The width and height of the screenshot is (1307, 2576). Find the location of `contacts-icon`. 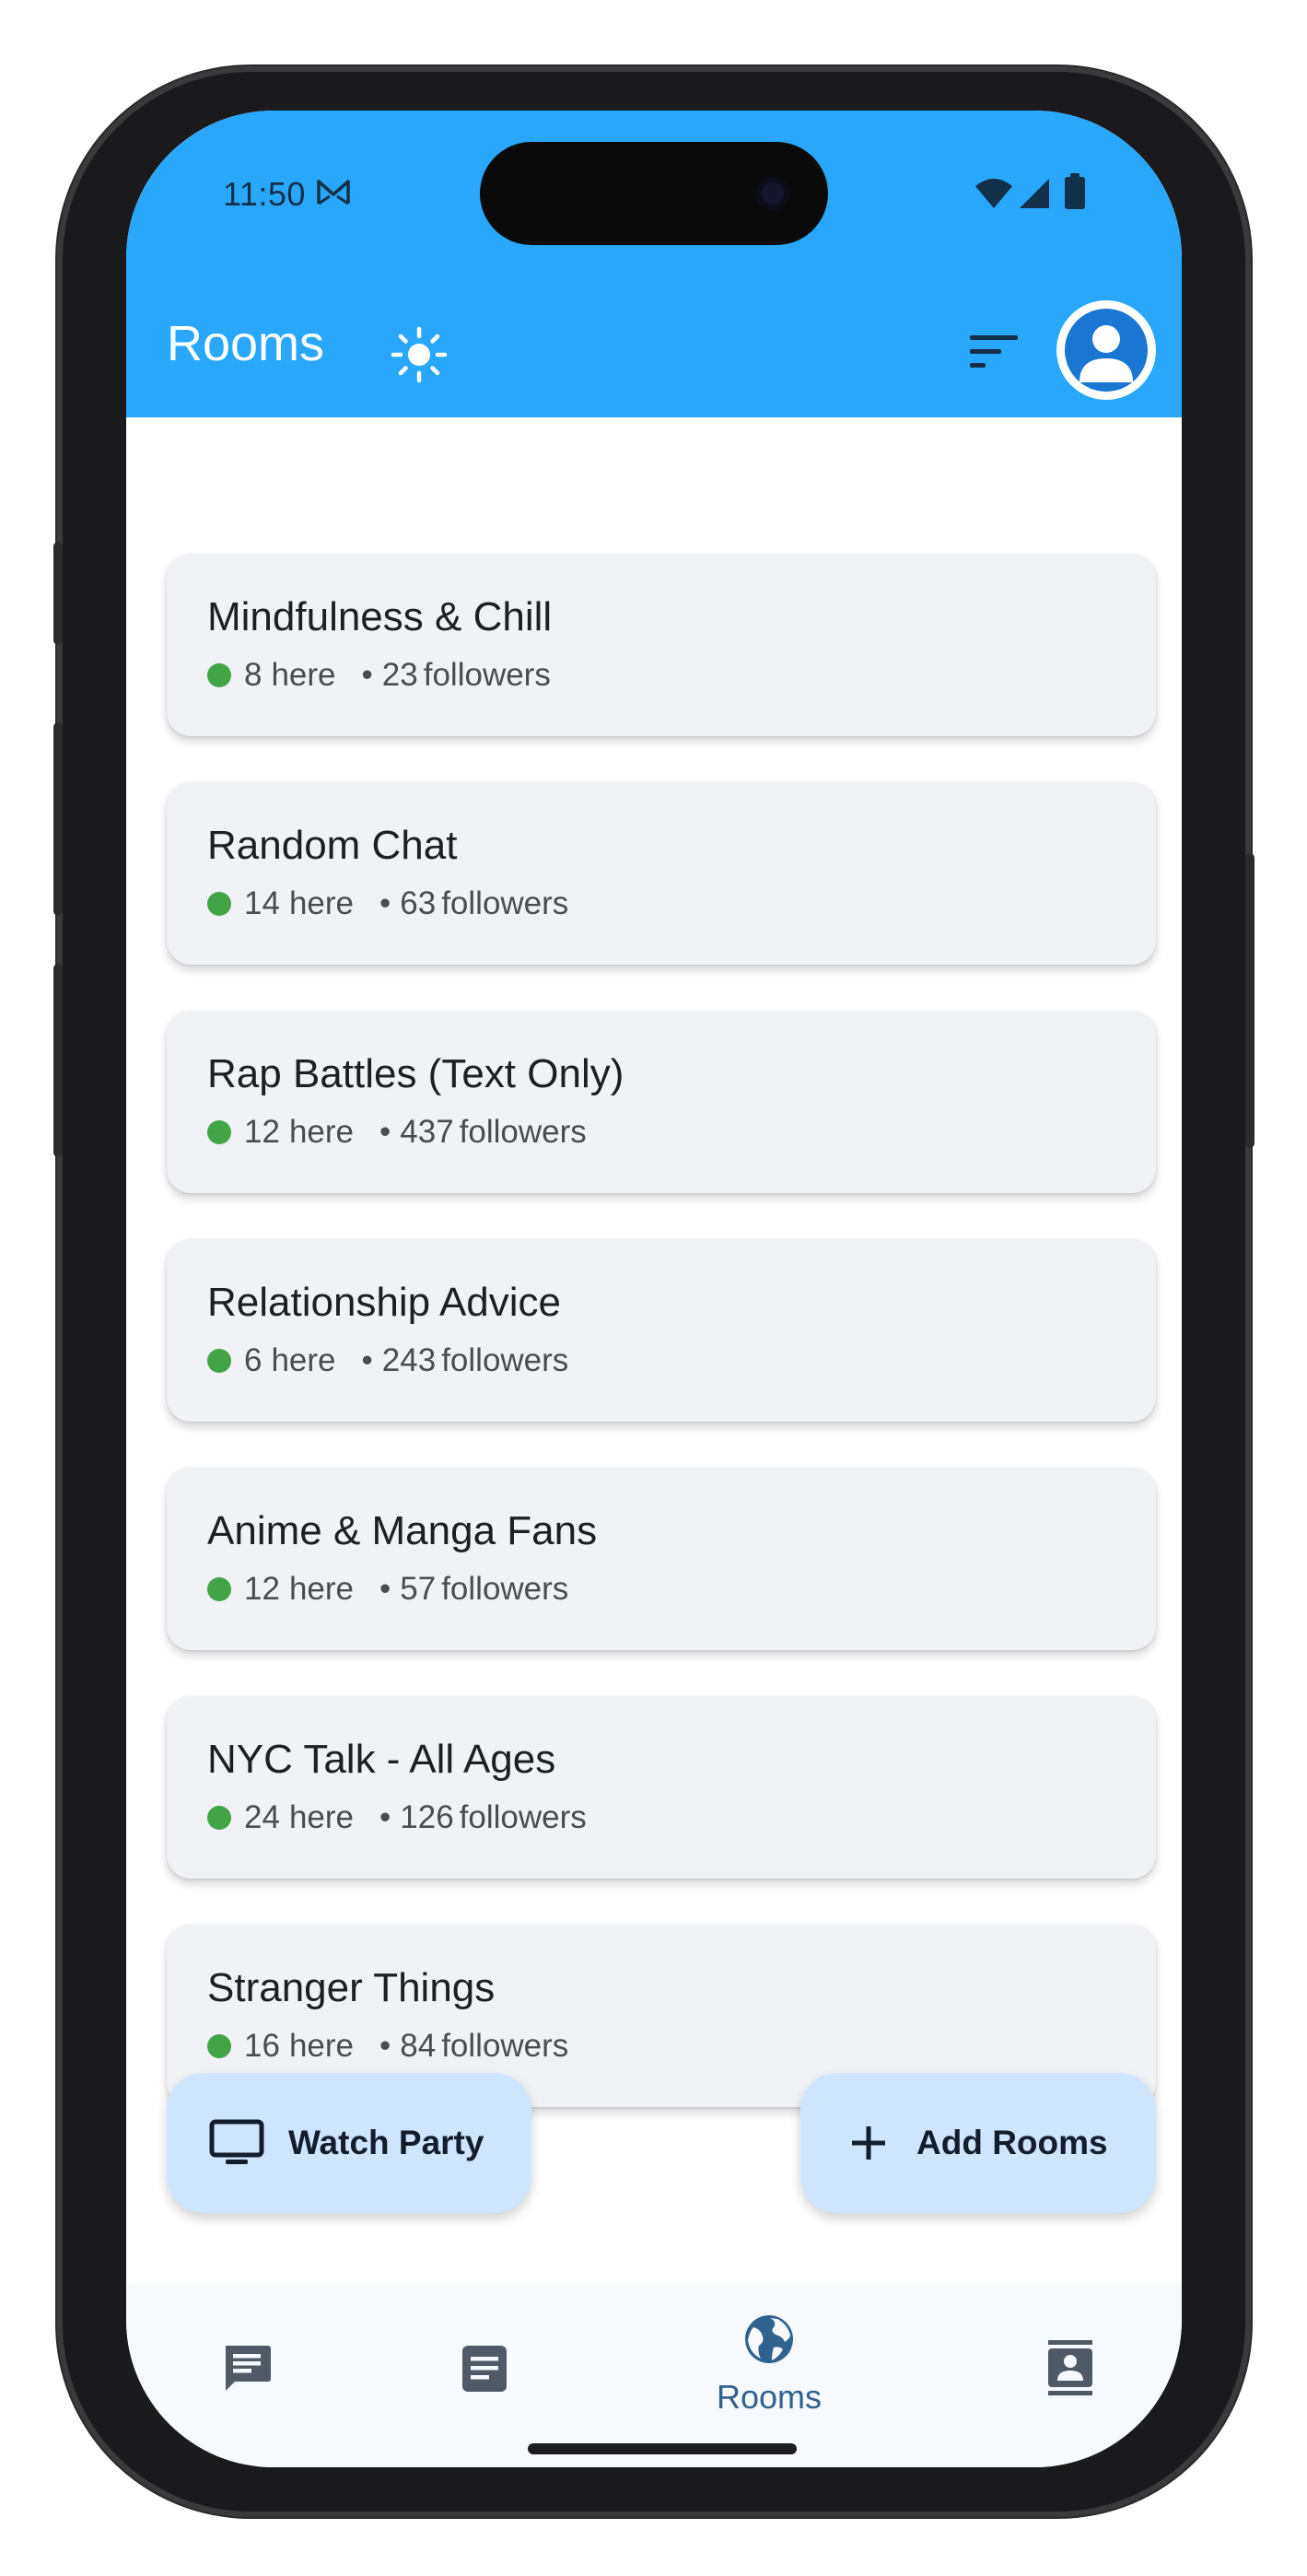

contacts-icon is located at coordinates (1070, 2367).